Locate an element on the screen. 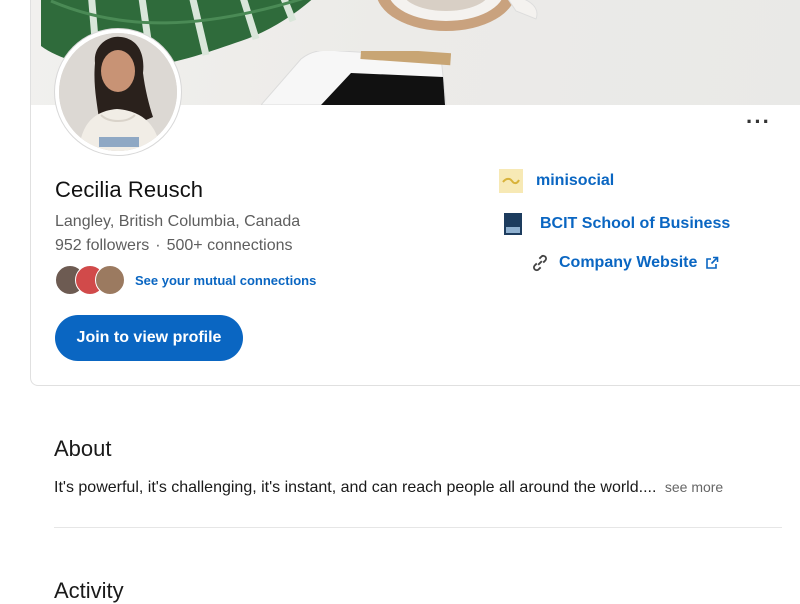 The image size is (800, 604). person-photo-image is located at coordinates (118, 92).